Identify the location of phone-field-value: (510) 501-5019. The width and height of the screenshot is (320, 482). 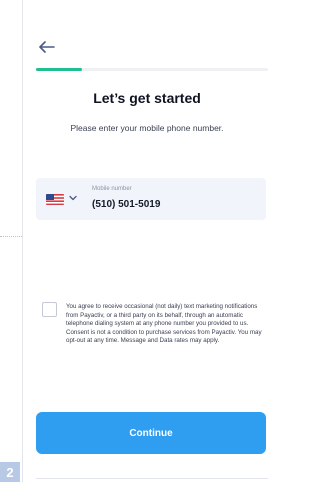
(126, 204).